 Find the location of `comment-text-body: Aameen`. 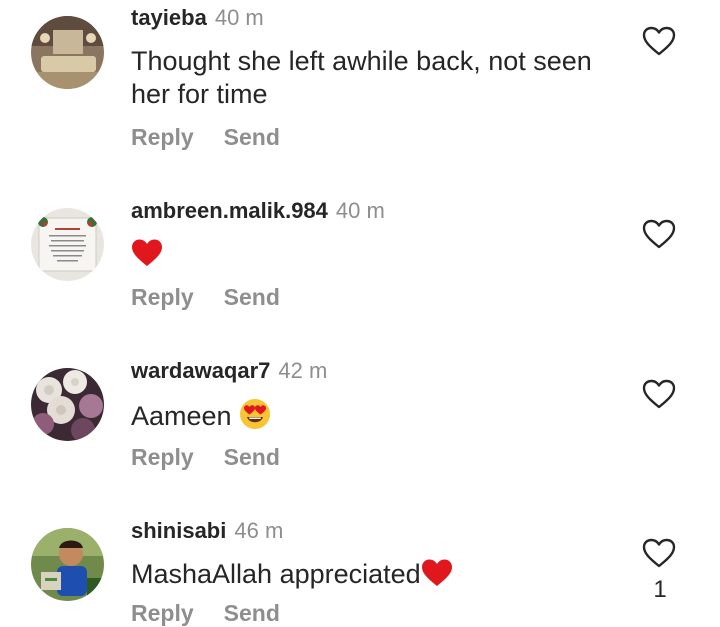

comment-text-body: Aameen is located at coordinates (181, 416).